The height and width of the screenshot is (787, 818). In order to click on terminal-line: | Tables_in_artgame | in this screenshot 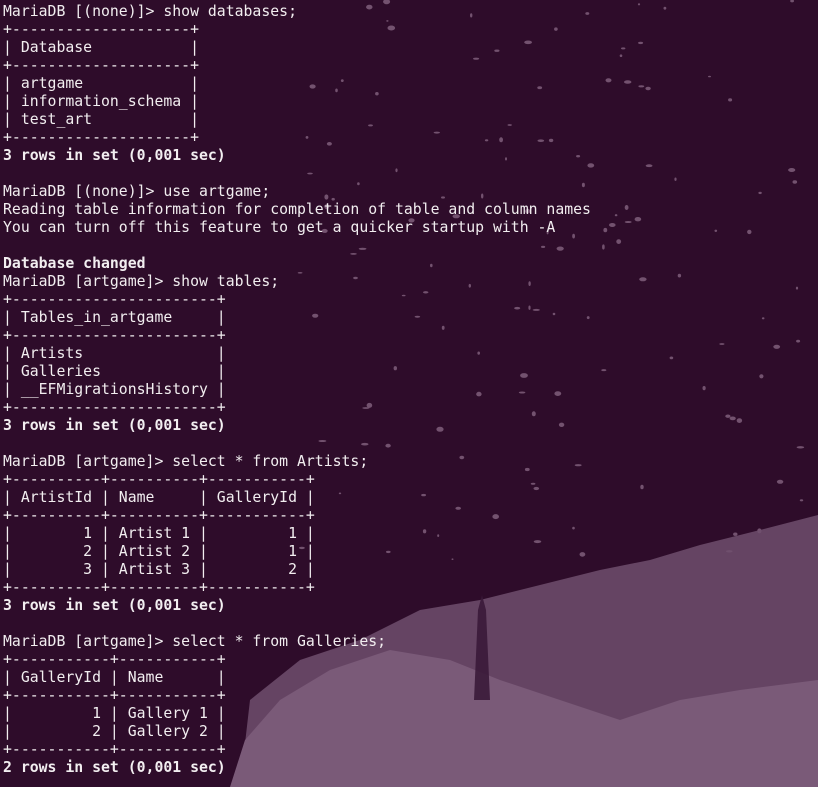, I will do `click(114, 317)`.